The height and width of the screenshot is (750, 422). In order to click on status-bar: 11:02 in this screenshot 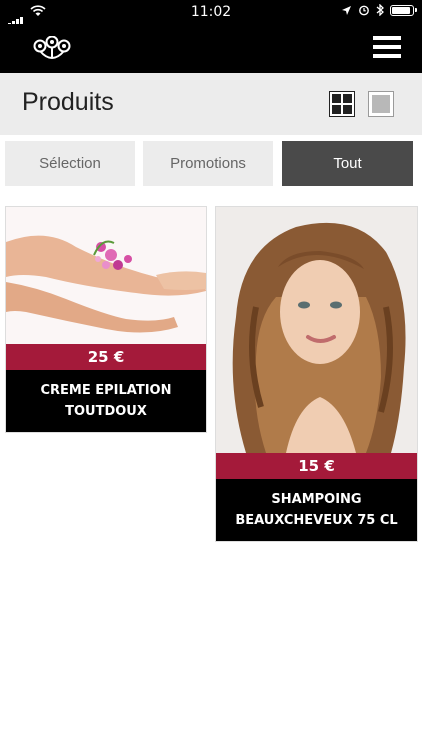, I will do `click(211, 13)`.